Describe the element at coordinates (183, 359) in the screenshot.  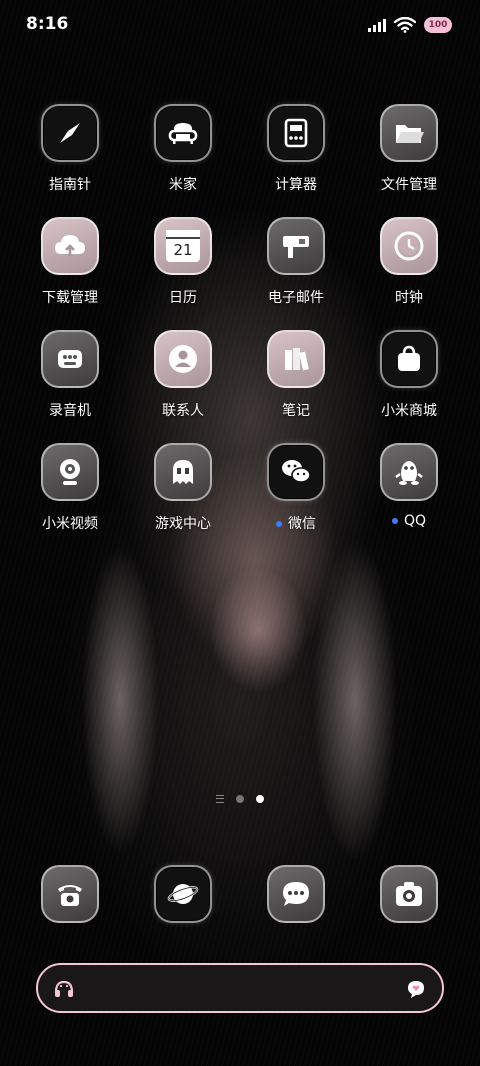
I see `contact-icon` at that location.